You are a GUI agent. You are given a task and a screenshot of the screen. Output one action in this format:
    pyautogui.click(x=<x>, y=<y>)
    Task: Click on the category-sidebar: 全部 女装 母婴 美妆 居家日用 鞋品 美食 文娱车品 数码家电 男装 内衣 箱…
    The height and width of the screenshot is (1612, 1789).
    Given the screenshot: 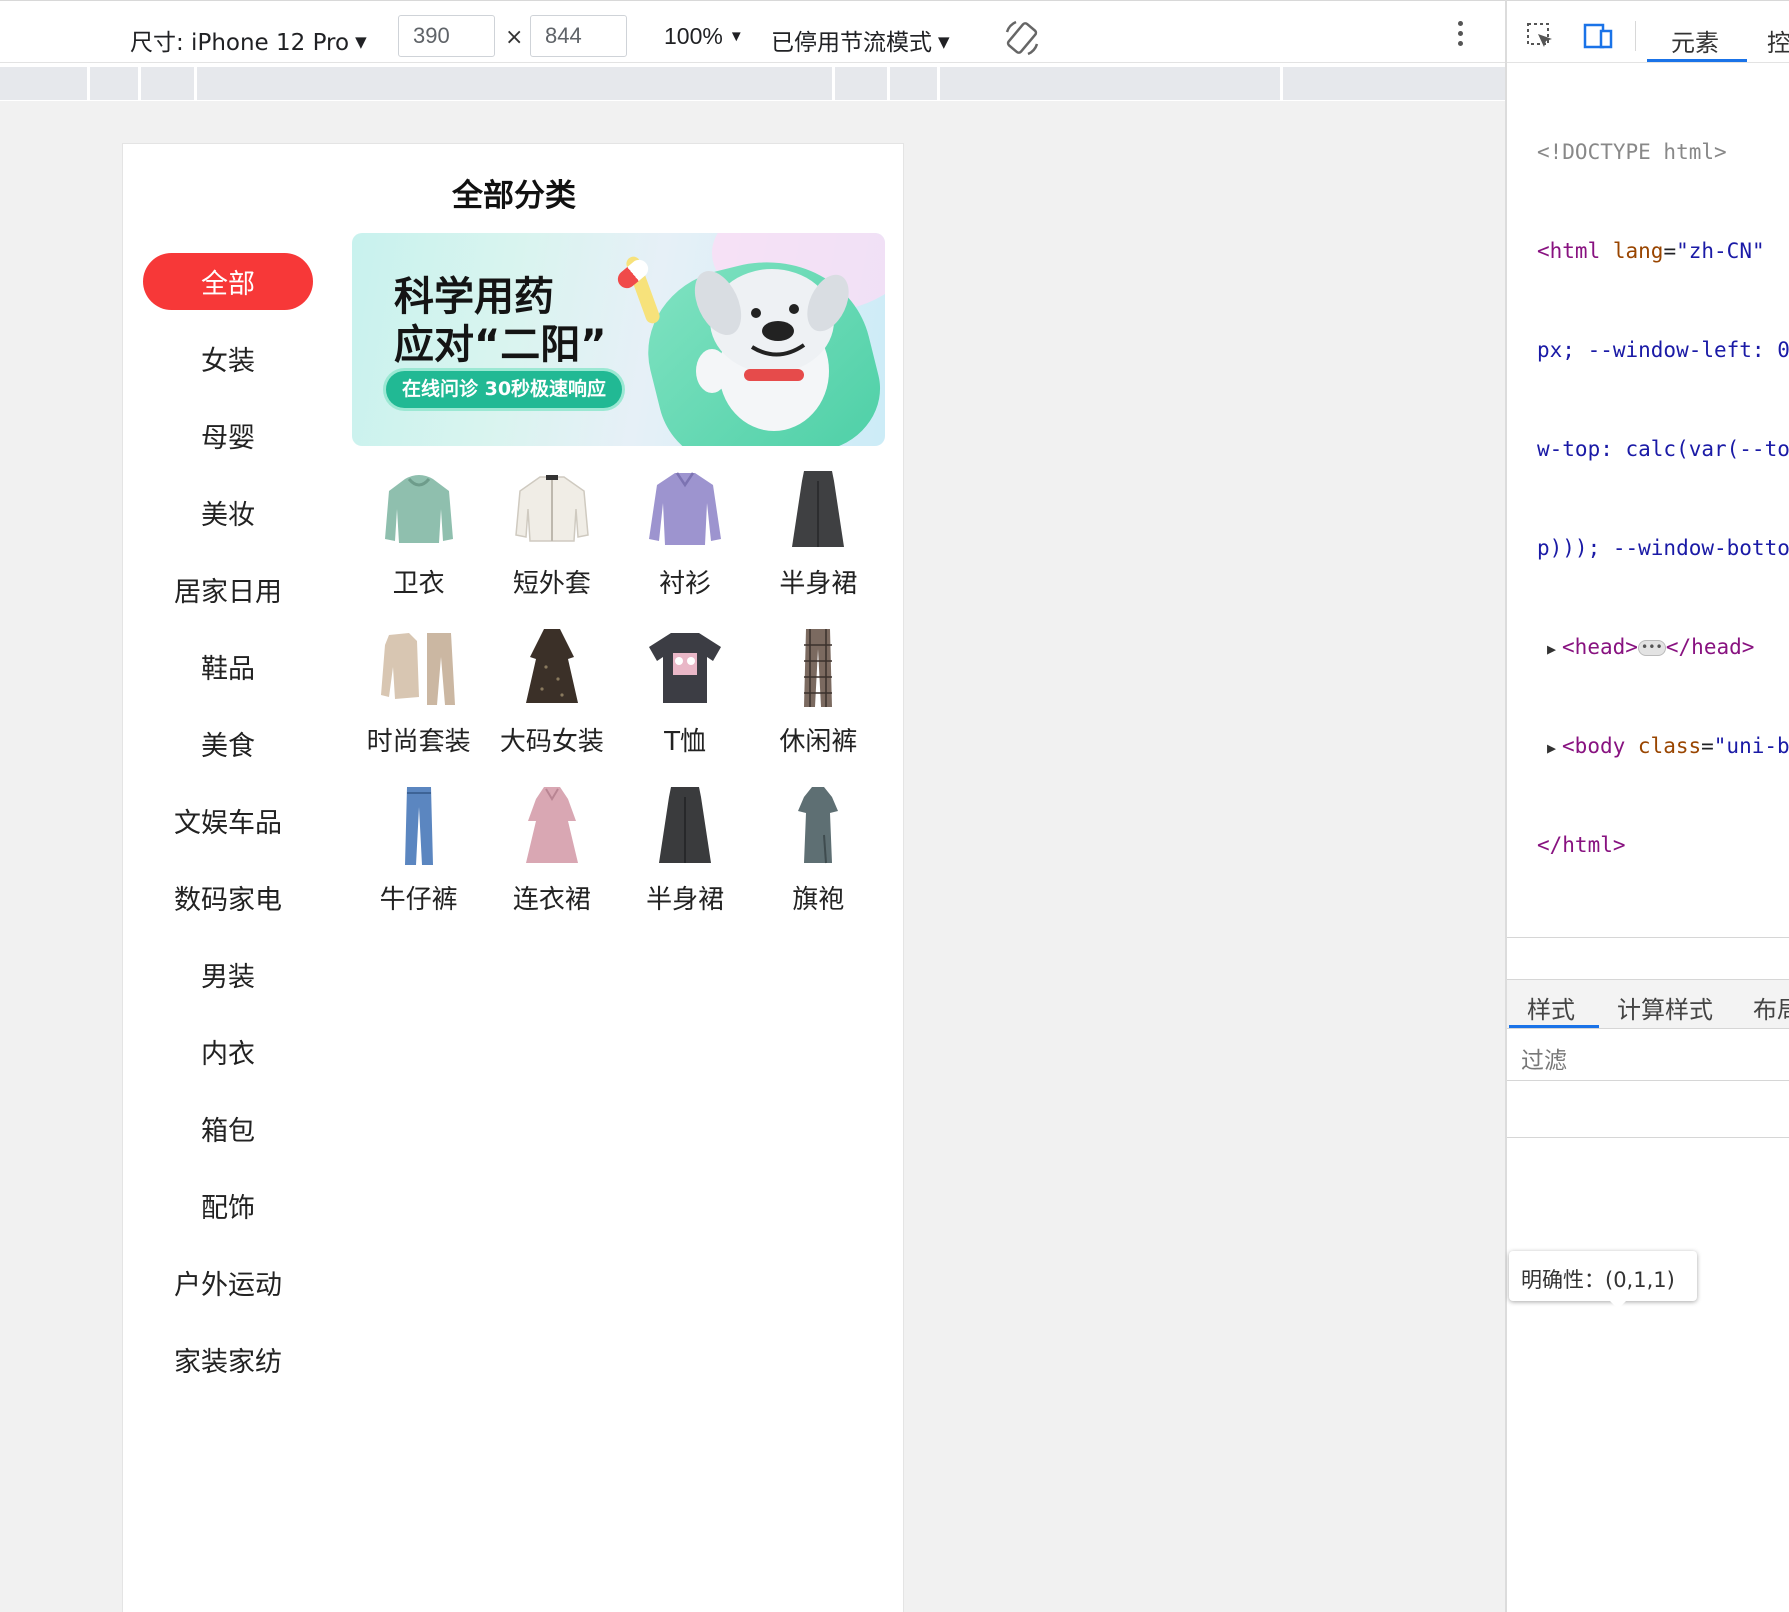 What is the action you would take?
    pyautogui.click(x=228, y=830)
    